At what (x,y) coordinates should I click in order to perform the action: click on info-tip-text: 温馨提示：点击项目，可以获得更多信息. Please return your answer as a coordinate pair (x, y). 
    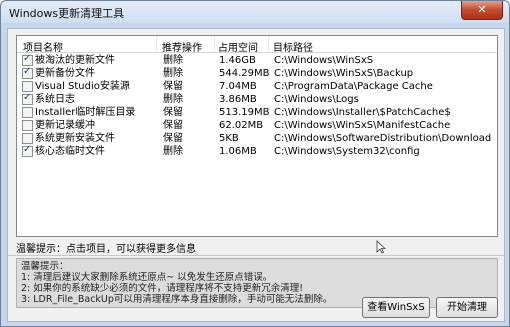
    Looking at the image, I should click on (106, 249).